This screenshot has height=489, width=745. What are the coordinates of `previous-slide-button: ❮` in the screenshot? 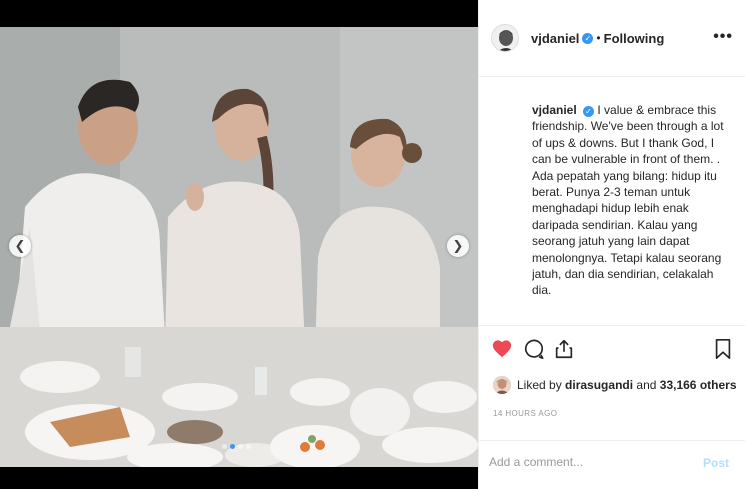 It's located at (20, 246).